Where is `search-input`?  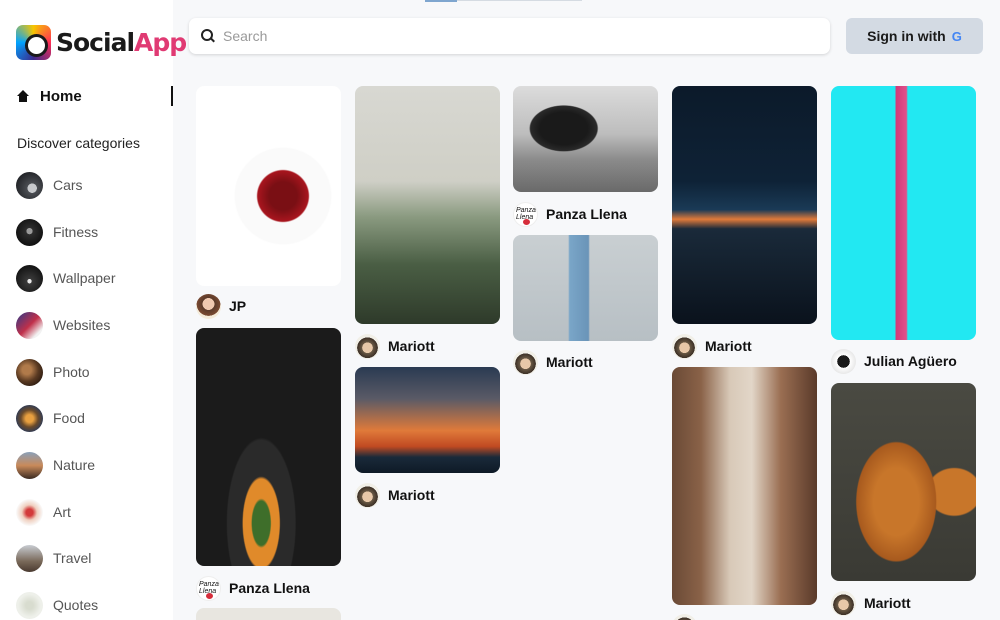 search-input is located at coordinates (513, 36).